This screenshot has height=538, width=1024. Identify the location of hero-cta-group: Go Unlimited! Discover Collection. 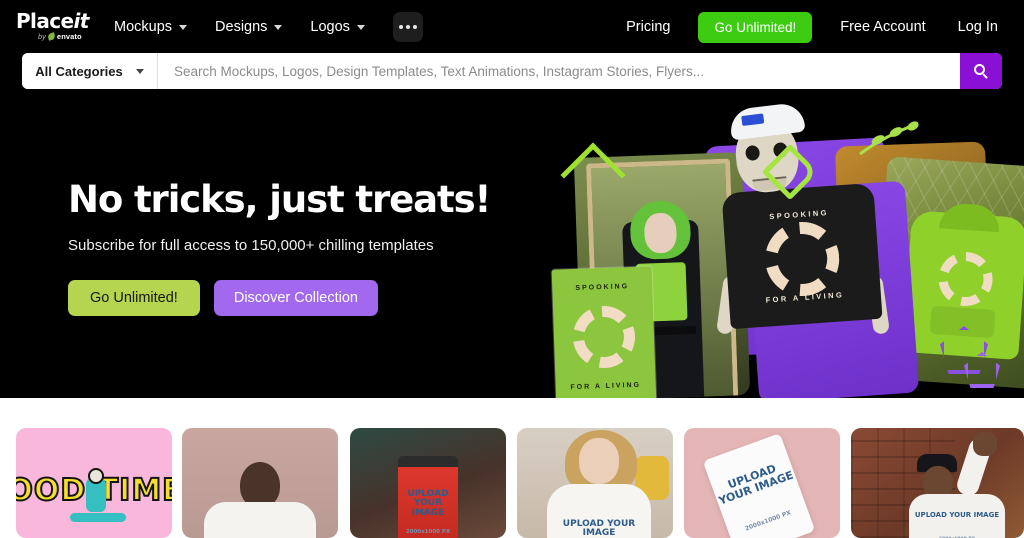
(318, 298).